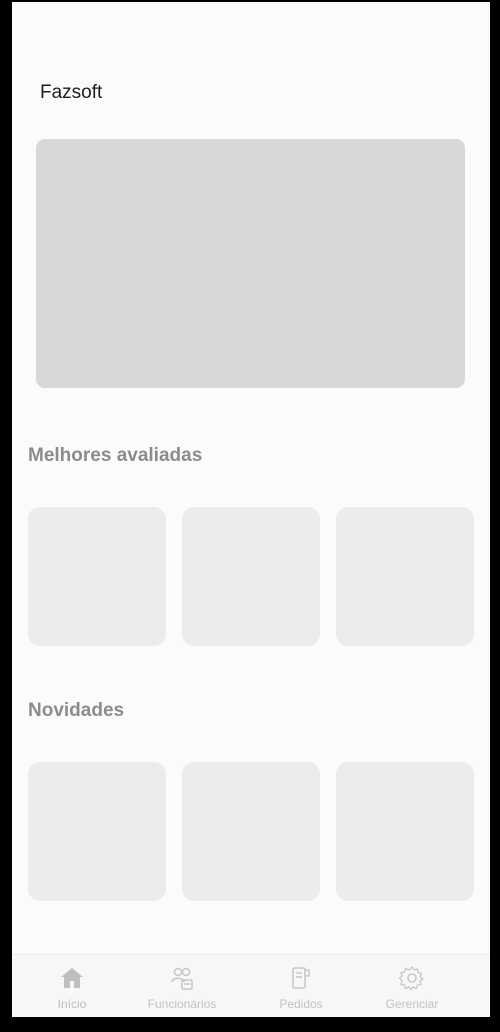 Image resolution: width=500 pixels, height=1032 pixels. What do you see at coordinates (301, 1004) in the screenshot?
I see `tab-label: Pedidos` at bounding box center [301, 1004].